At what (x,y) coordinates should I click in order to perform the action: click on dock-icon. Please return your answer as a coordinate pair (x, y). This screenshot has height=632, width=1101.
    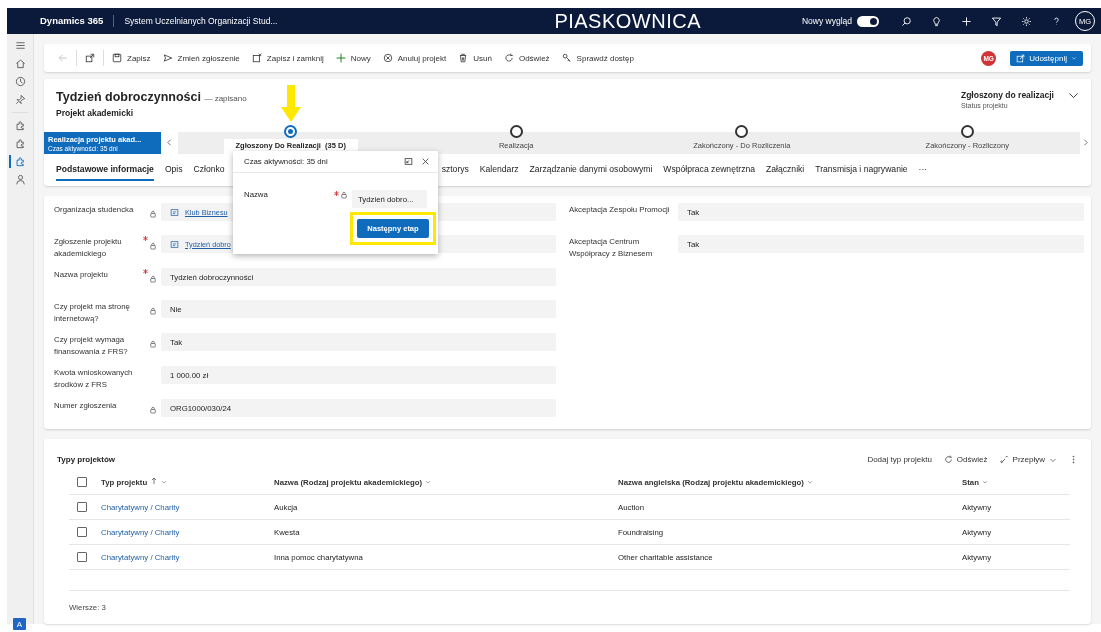
    Looking at the image, I should click on (408, 161).